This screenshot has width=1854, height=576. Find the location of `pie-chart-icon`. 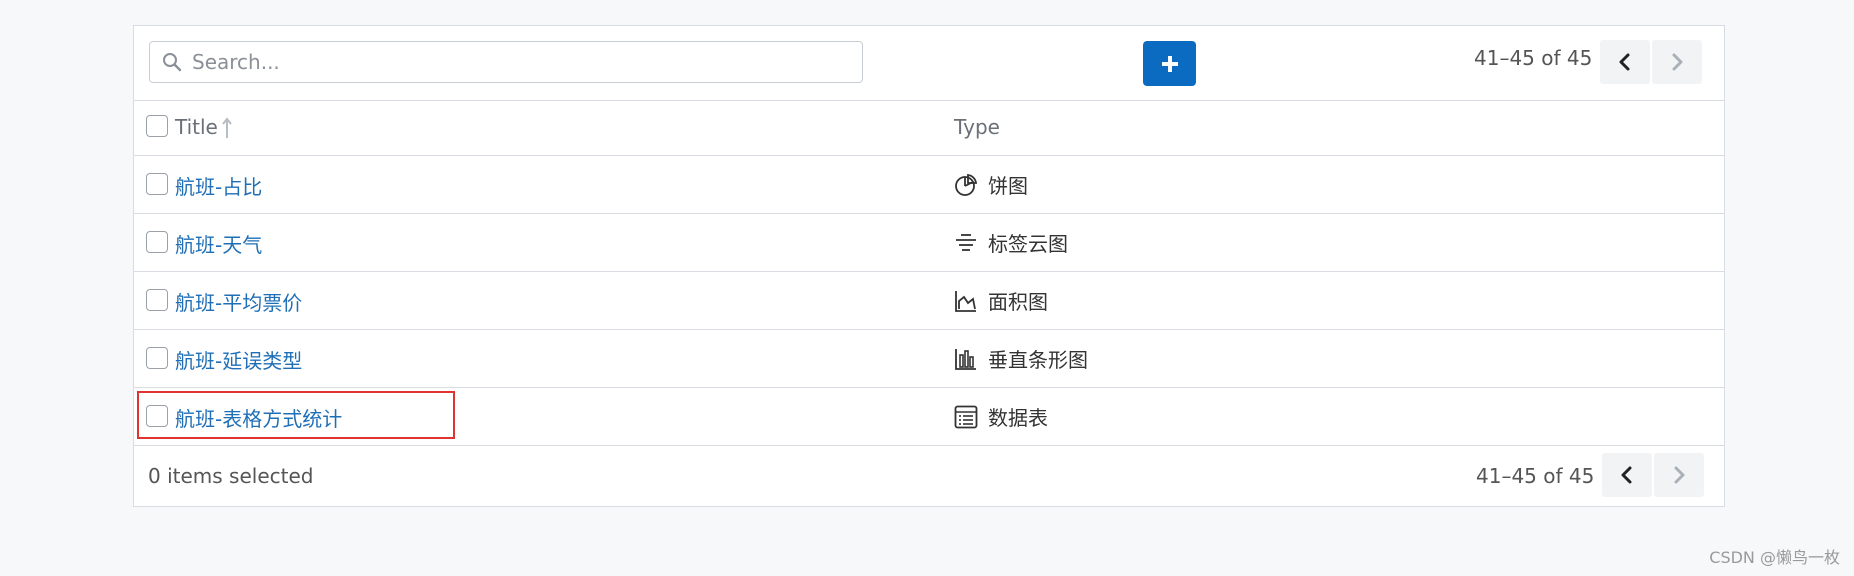

pie-chart-icon is located at coordinates (966, 184).